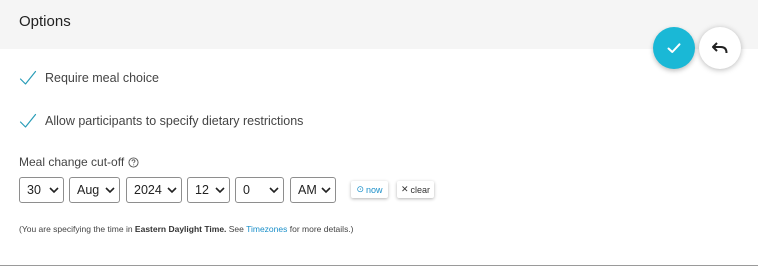 Image resolution: width=758 pixels, height=267 pixels. I want to click on undo-icon, so click(720, 48).